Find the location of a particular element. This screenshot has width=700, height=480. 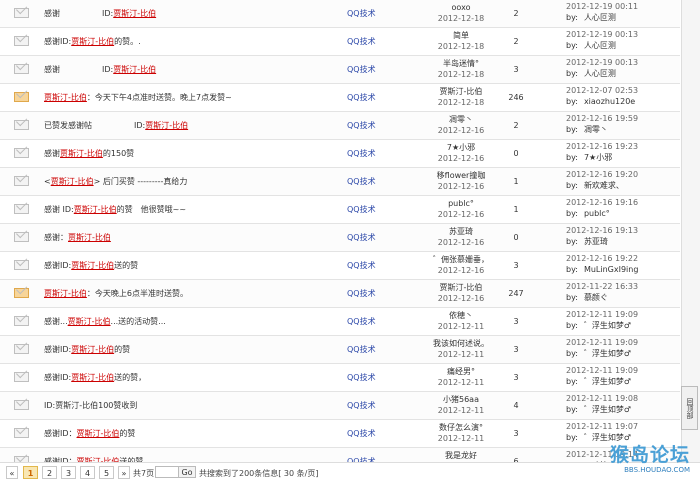

page-2-button: 2 is located at coordinates (49, 472).